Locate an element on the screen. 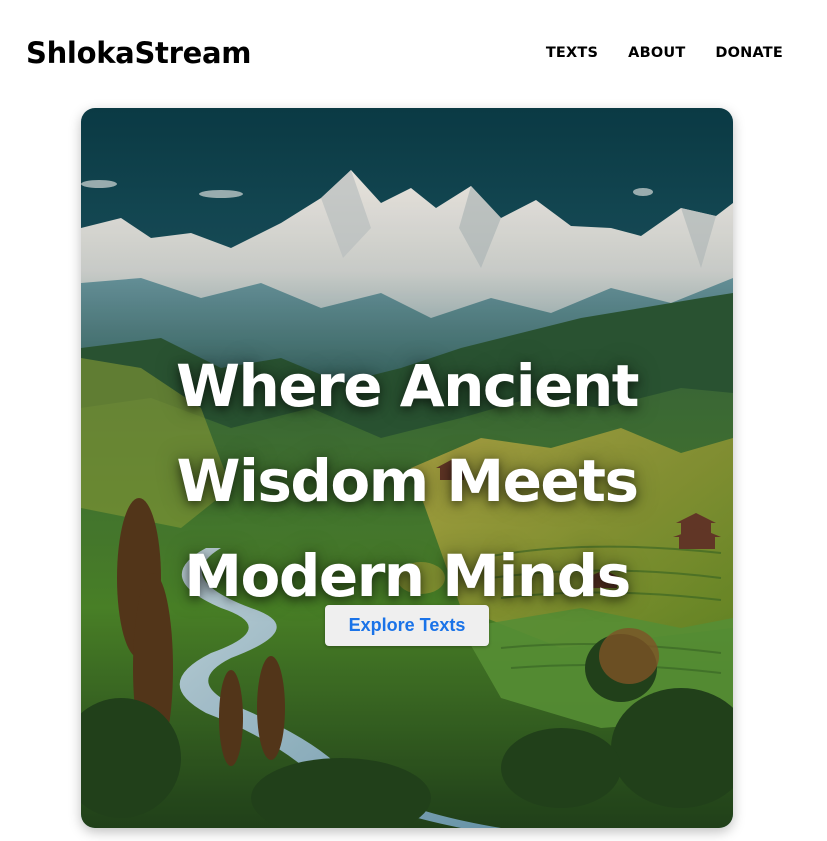  nav-link-texts: TEXTS is located at coordinates (572, 53).